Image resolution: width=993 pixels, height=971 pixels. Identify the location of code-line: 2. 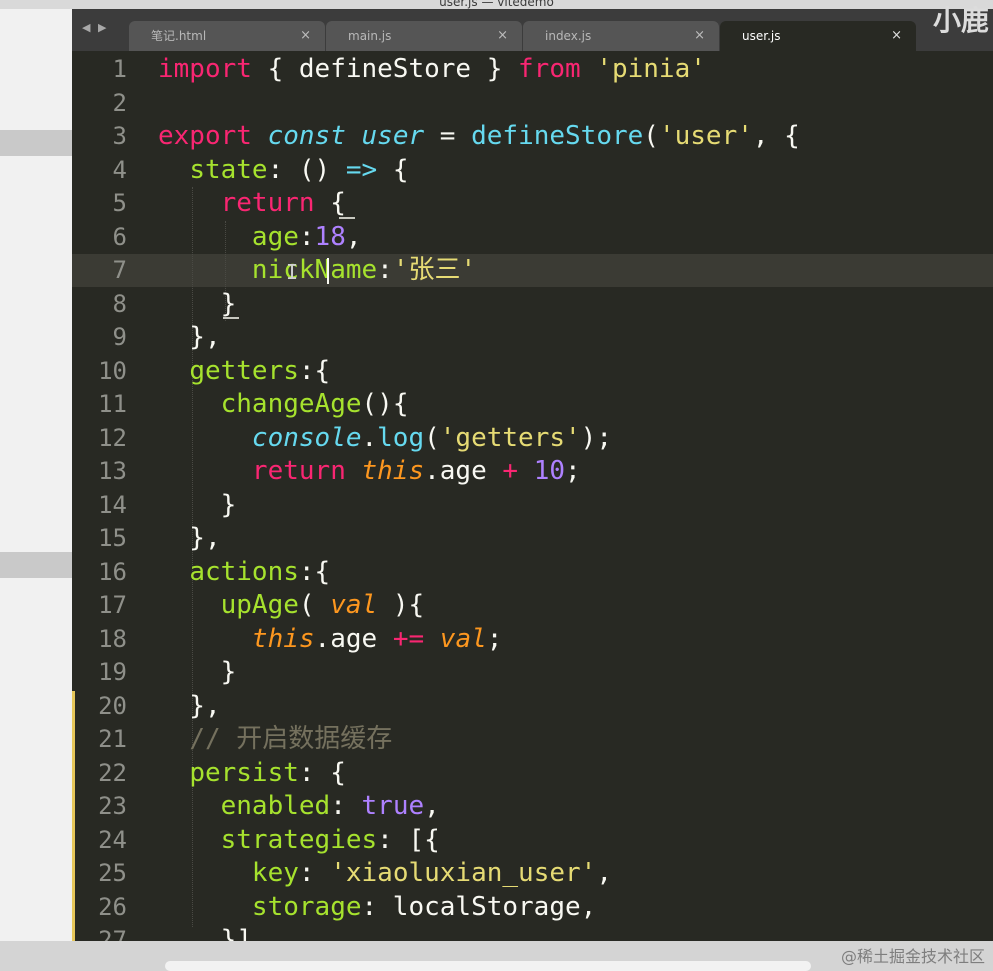
(532, 103).